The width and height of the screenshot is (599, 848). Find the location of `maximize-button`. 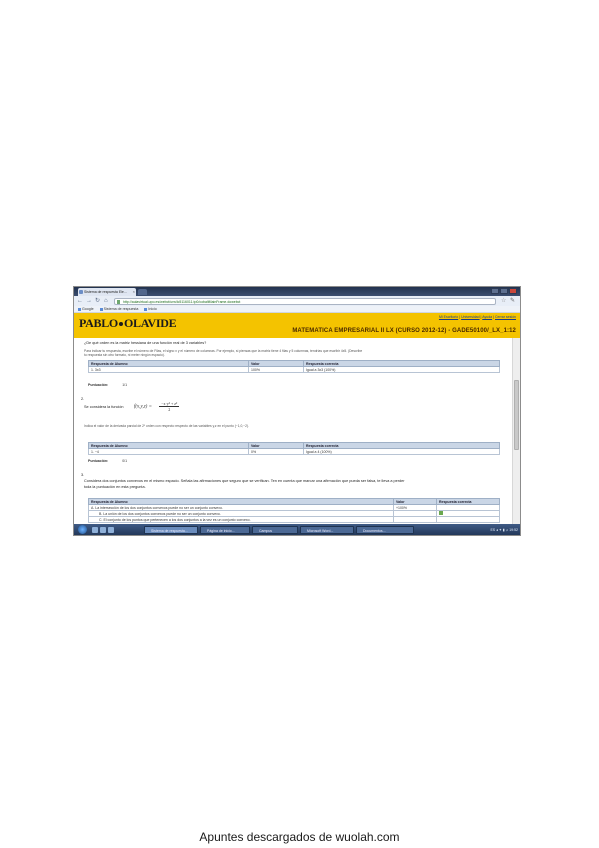

maximize-button is located at coordinates (504, 291).